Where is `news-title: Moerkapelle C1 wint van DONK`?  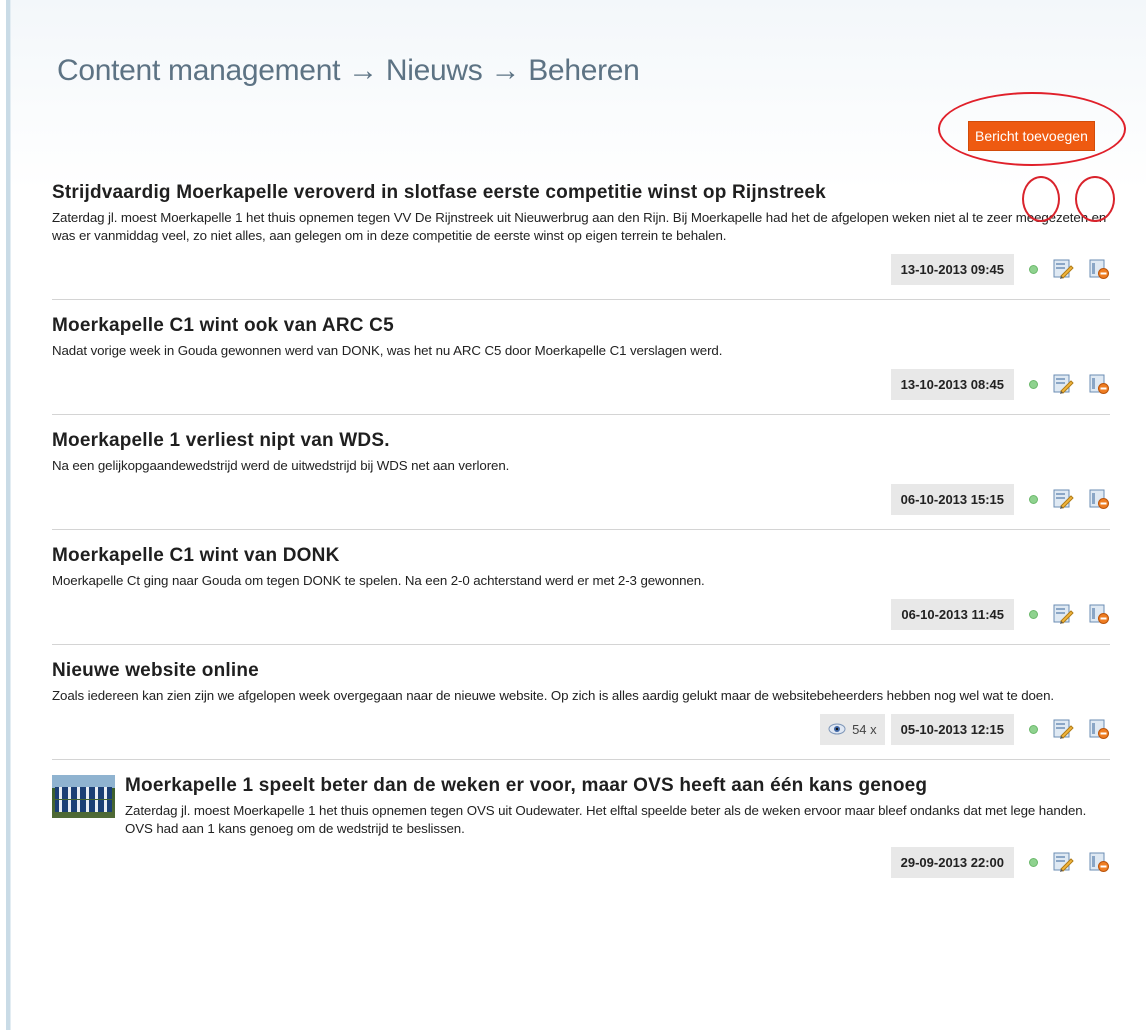 news-title: Moerkapelle C1 wint van DONK is located at coordinates (581, 556).